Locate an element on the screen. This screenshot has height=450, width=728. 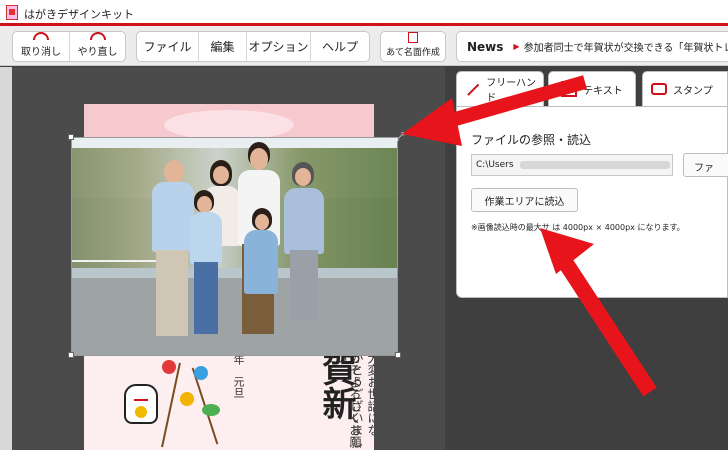
photo-road is located at coordinates (234, 316).